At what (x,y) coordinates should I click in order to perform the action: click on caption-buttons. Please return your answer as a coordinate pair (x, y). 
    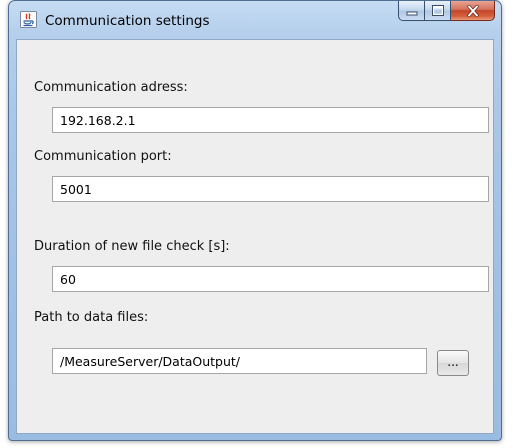
    Looking at the image, I should click on (446, 12).